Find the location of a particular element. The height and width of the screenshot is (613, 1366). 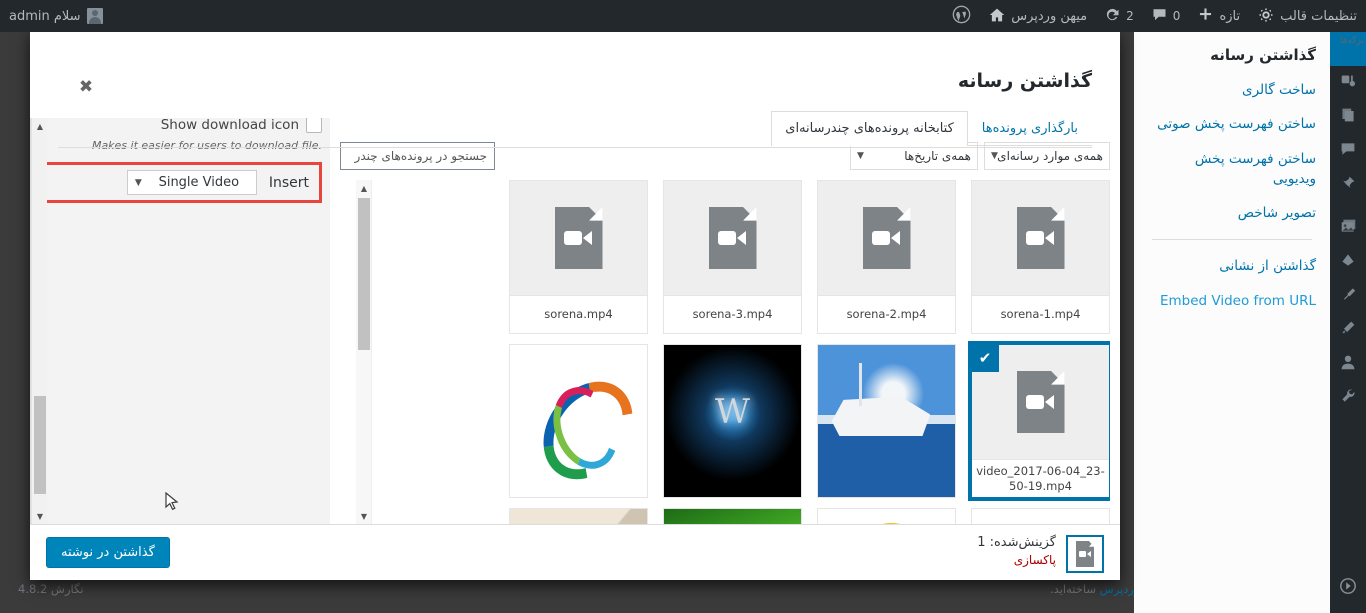

wrench-icon is located at coordinates (1348, 398).